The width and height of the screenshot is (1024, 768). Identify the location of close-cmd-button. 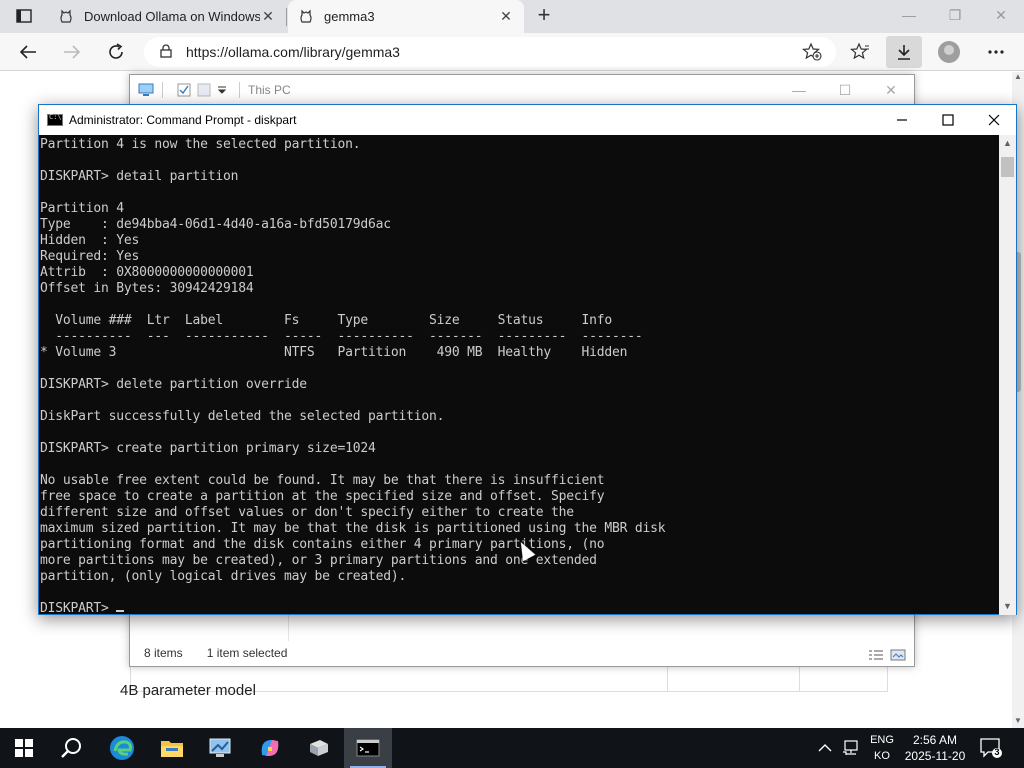
(994, 120).